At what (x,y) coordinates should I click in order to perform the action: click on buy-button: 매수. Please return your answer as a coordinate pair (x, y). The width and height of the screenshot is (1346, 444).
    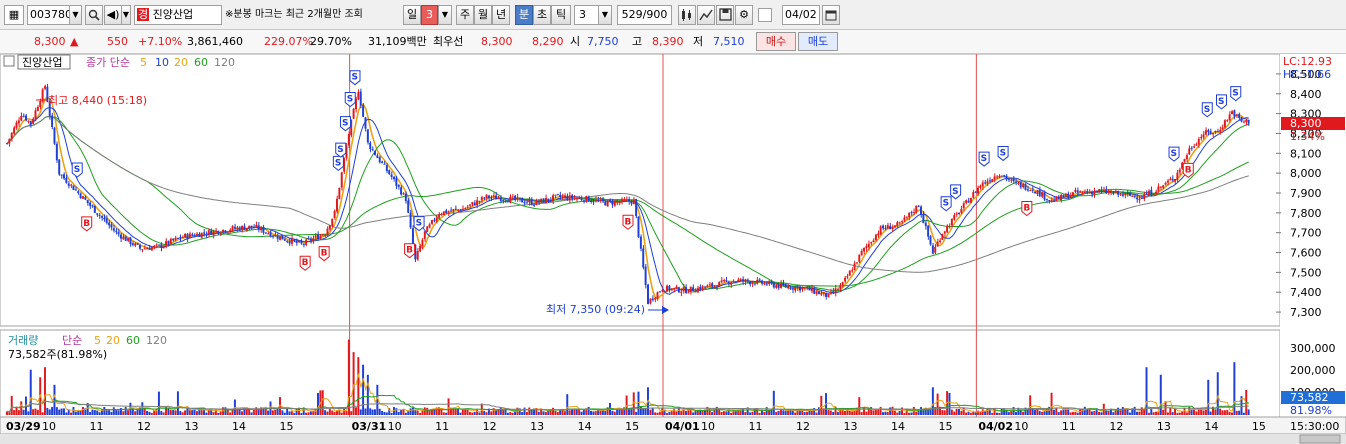
    Looking at the image, I should click on (776, 41).